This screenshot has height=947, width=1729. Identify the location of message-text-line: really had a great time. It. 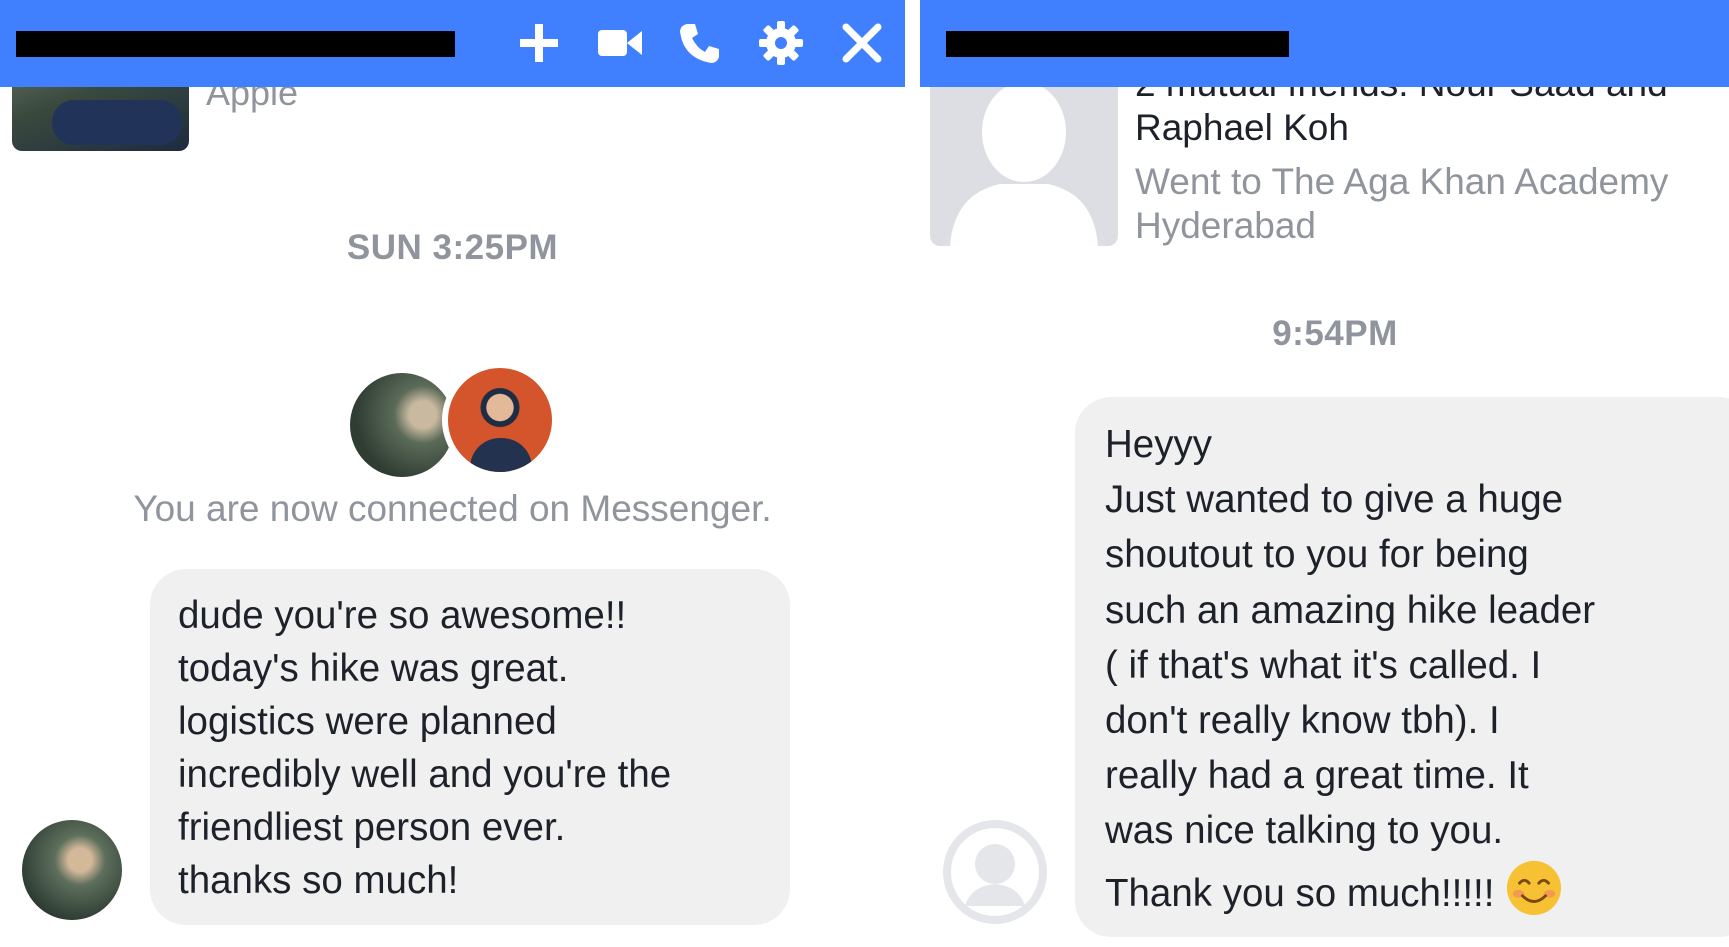
(1317, 776).